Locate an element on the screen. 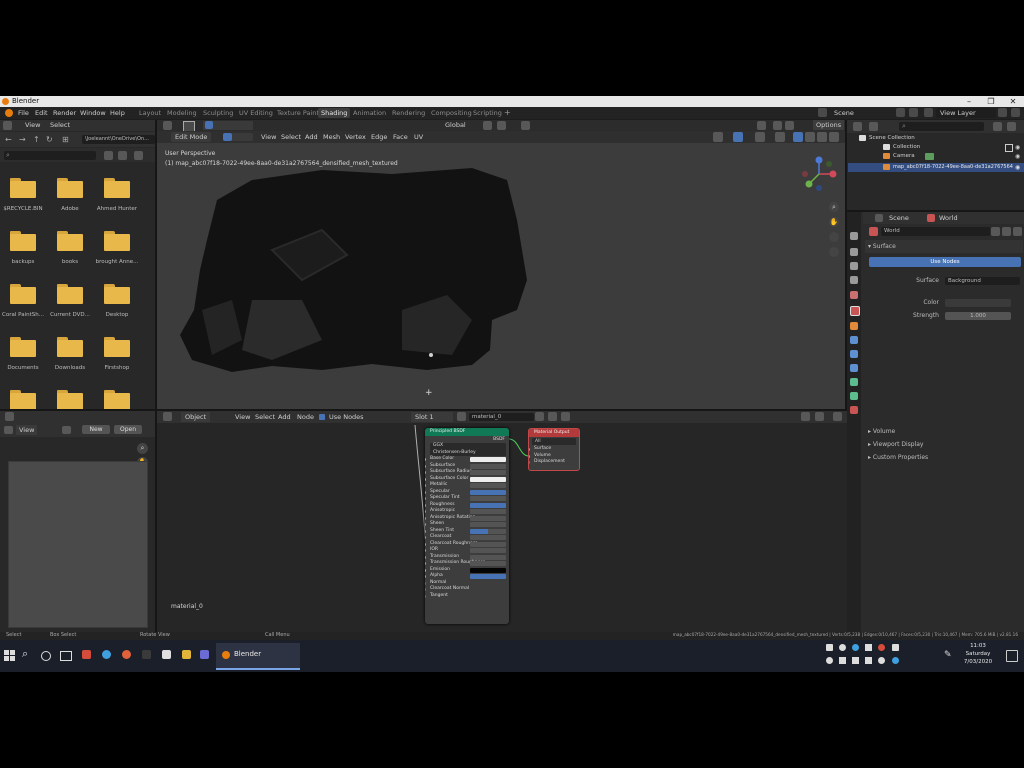 This screenshot has width=1024, height=768. viewport-menu-add: Add is located at coordinates (311, 137).